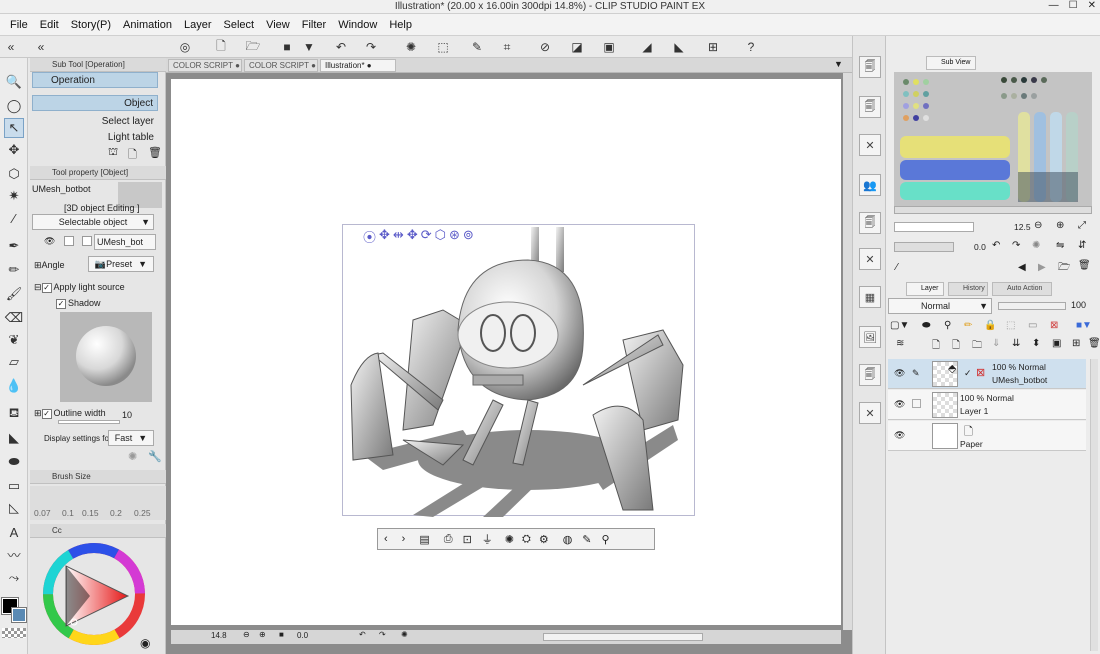  Describe the element at coordinates (936, 346) in the screenshot. I see `new-raster-layer-icon: 🗋` at that location.